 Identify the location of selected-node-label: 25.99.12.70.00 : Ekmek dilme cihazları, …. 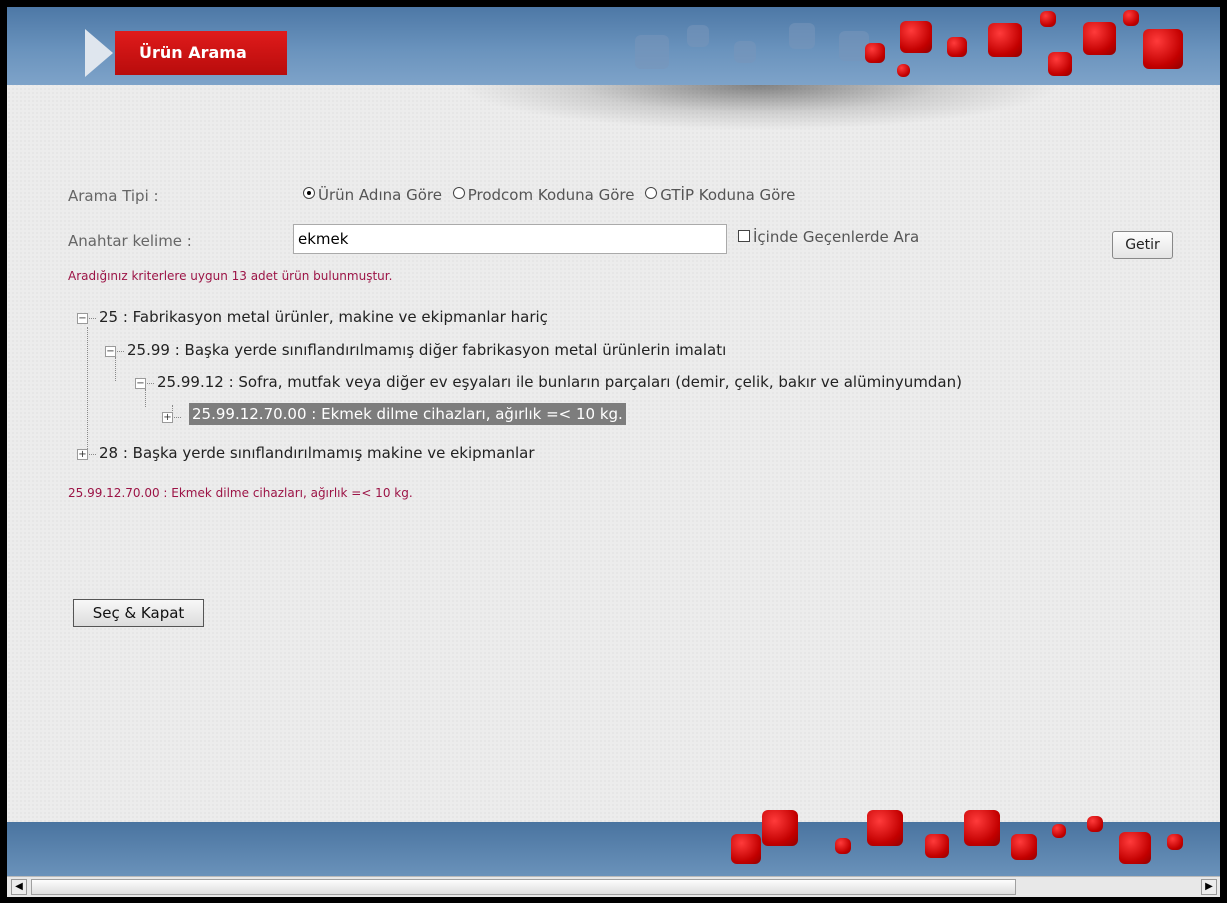
(407, 414).